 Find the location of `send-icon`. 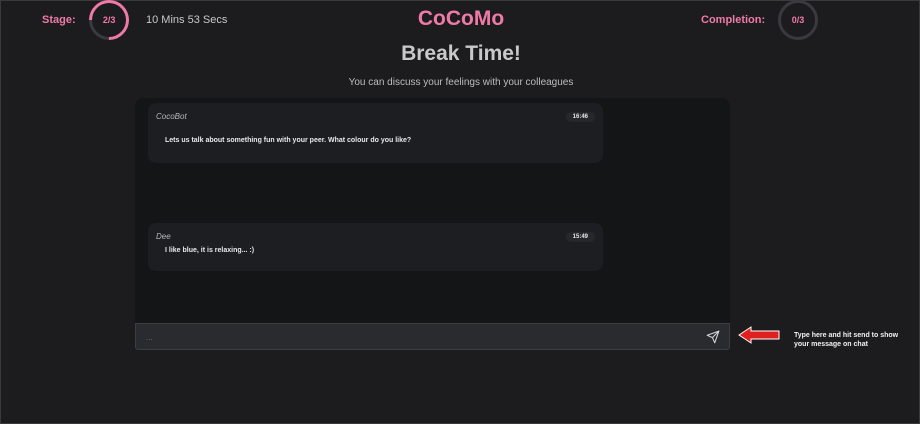

send-icon is located at coordinates (713, 337).